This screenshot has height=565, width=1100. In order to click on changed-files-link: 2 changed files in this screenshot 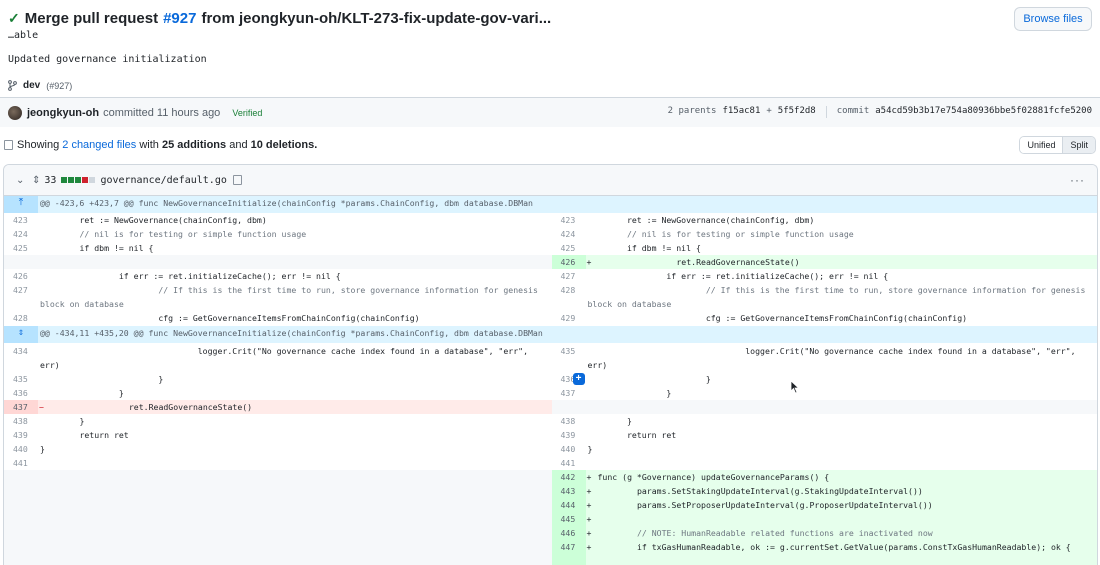, I will do `click(99, 145)`.